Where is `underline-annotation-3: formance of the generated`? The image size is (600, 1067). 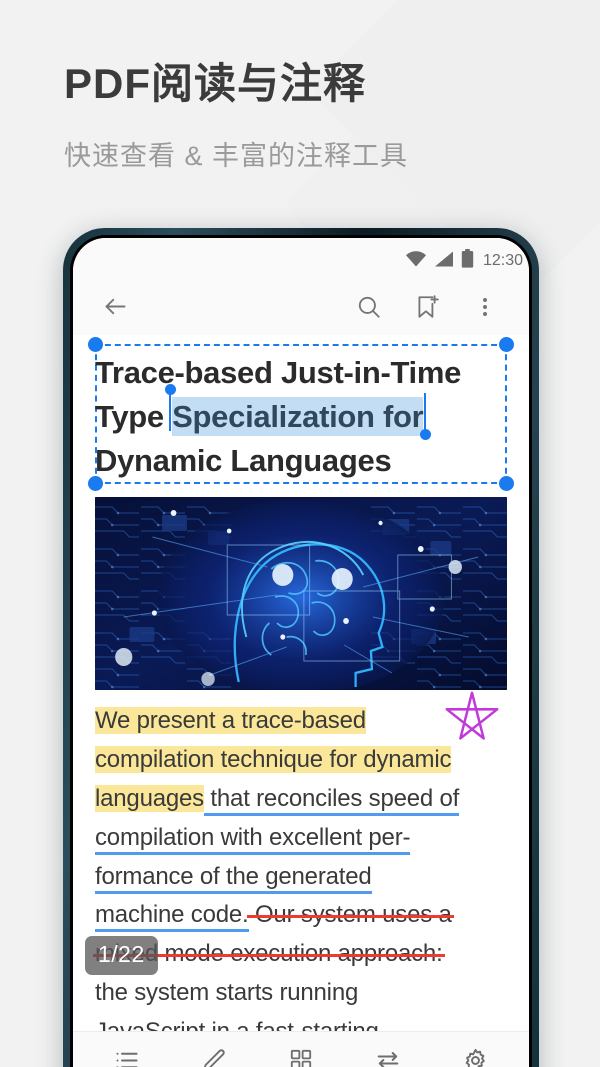 underline-annotation-3: formance of the generated is located at coordinates (233, 878).